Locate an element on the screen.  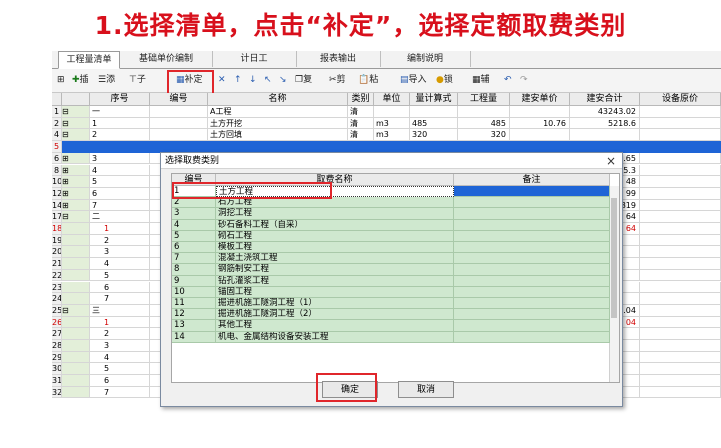
redo-icon: ↷ is located at coordinates (524, 80).